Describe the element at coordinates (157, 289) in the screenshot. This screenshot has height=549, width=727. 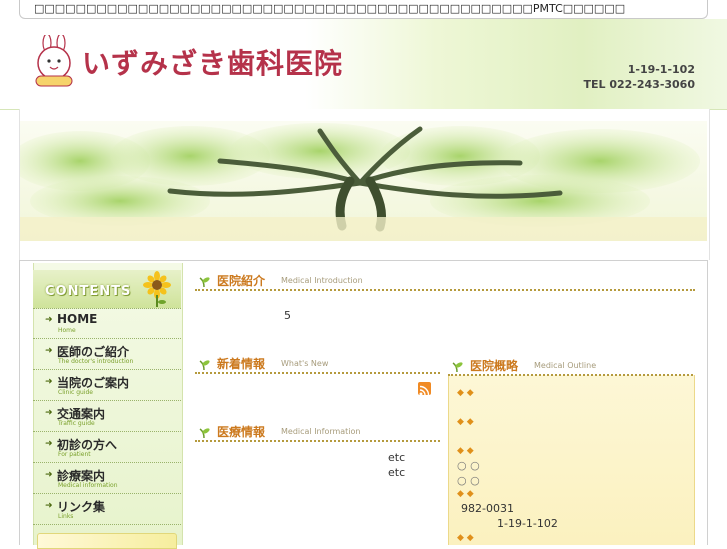
I see `sunflower-icon` at that location.